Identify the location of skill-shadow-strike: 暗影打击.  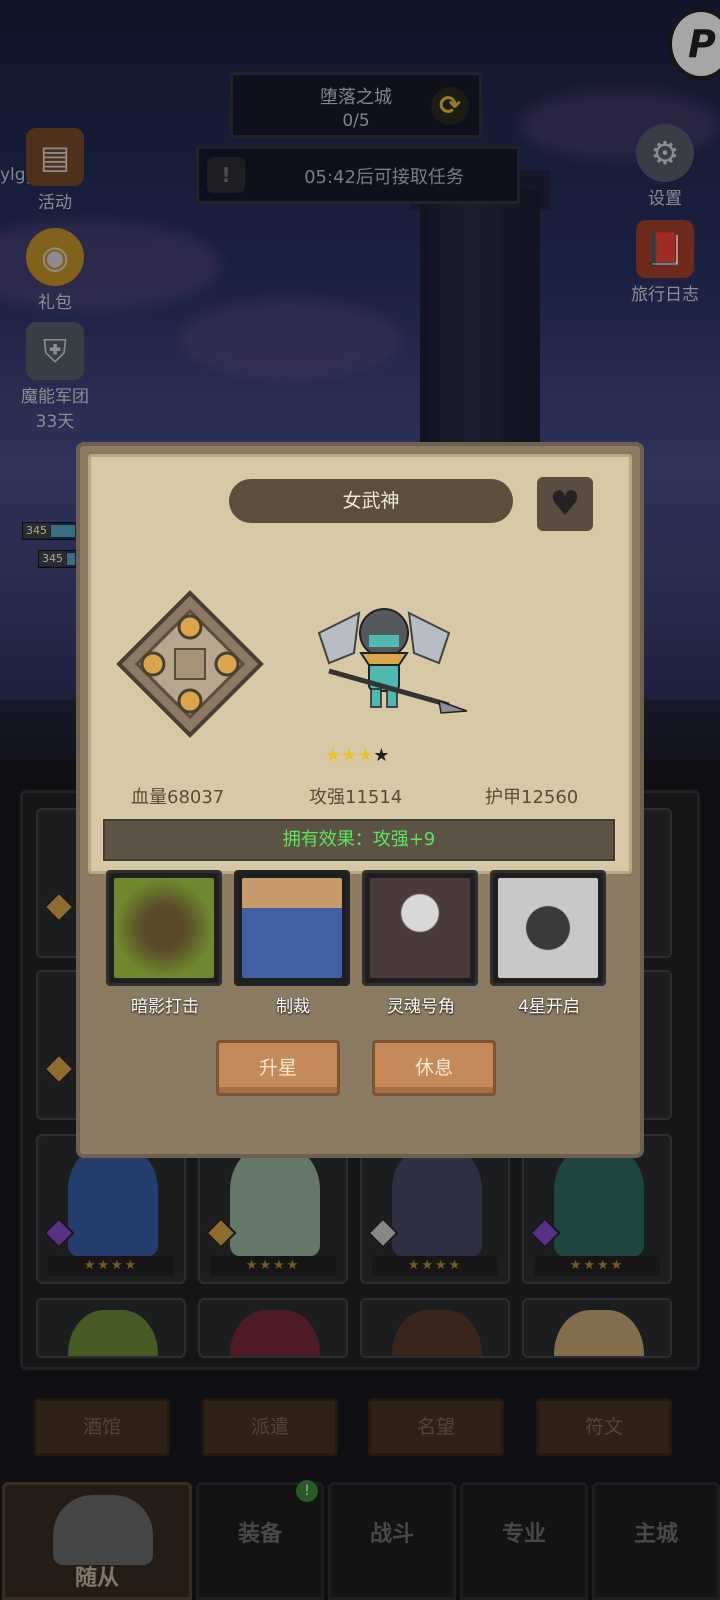
(165, 943).